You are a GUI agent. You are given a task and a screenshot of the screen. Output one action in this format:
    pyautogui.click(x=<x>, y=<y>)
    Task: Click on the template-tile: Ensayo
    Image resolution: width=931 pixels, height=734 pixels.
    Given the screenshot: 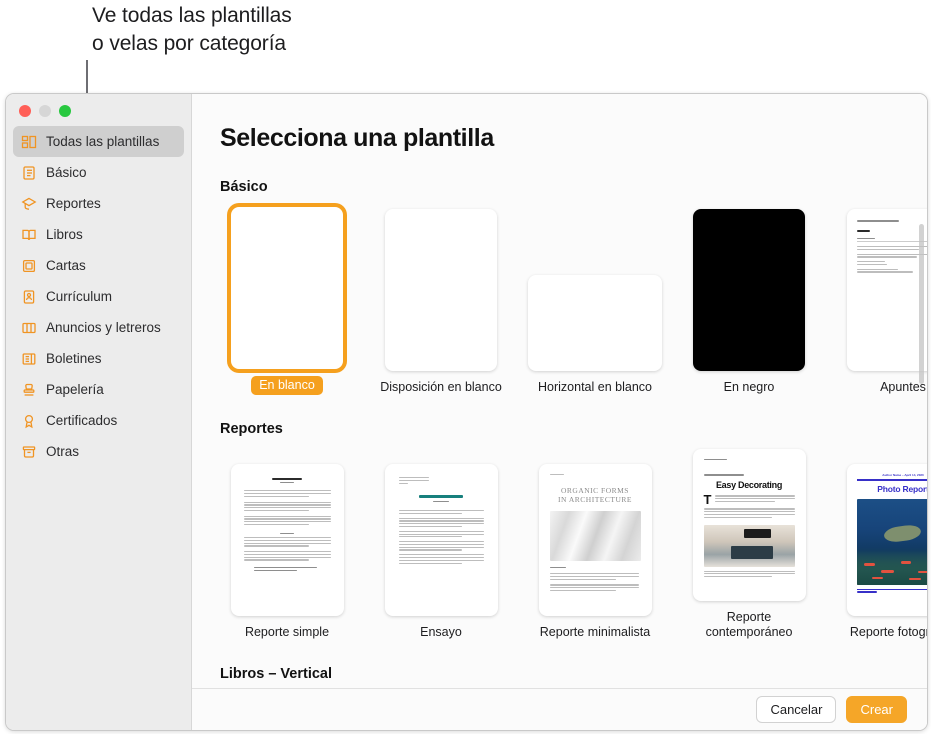 What is the action you would take?
    pyautogui.click(x=441, y=552)
    